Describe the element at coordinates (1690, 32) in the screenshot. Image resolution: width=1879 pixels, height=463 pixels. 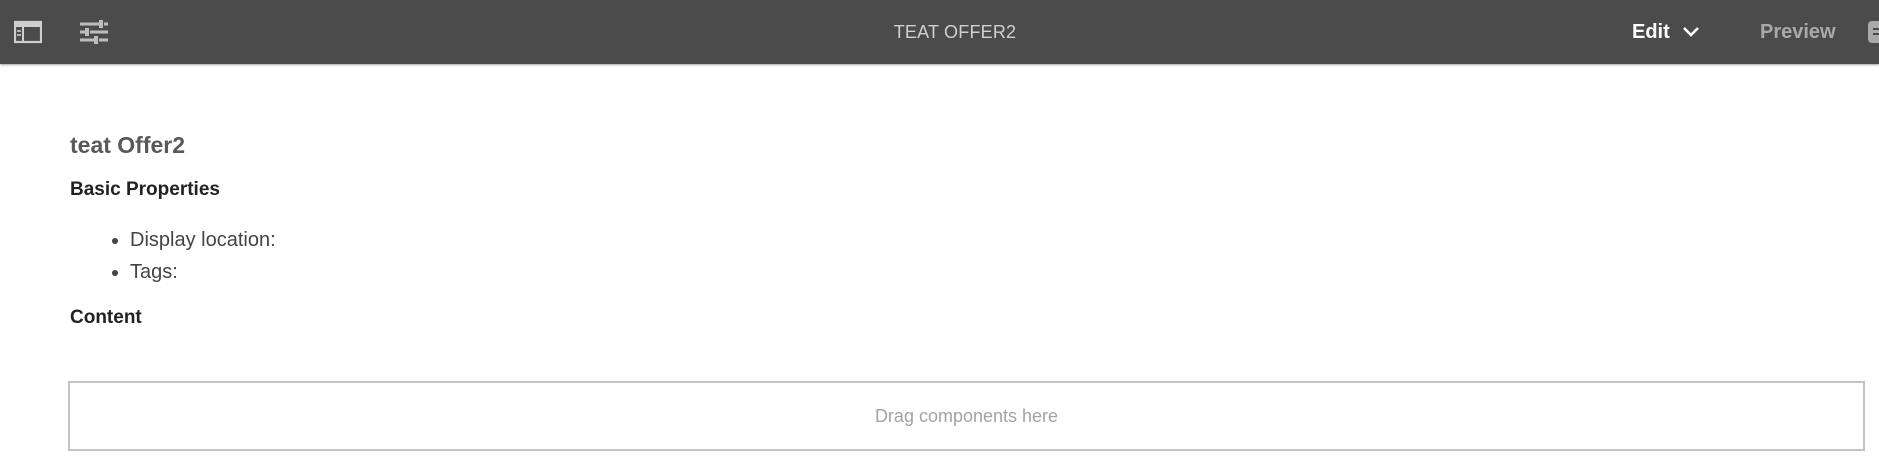
I see `chevron-down-icon` at that location.